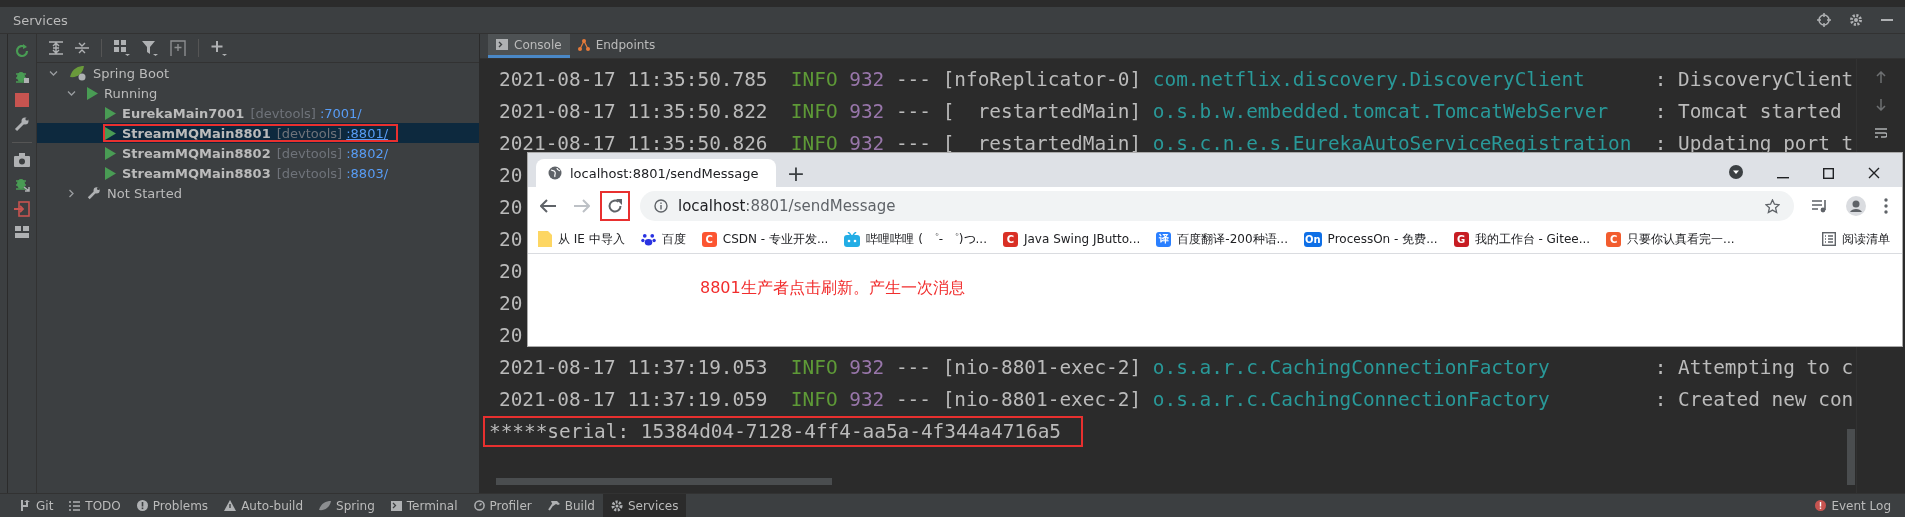  What do you see at coordinates (1856, 206) in the screenshot?
I see `profile-icon` at bounding box center [1856, 206].